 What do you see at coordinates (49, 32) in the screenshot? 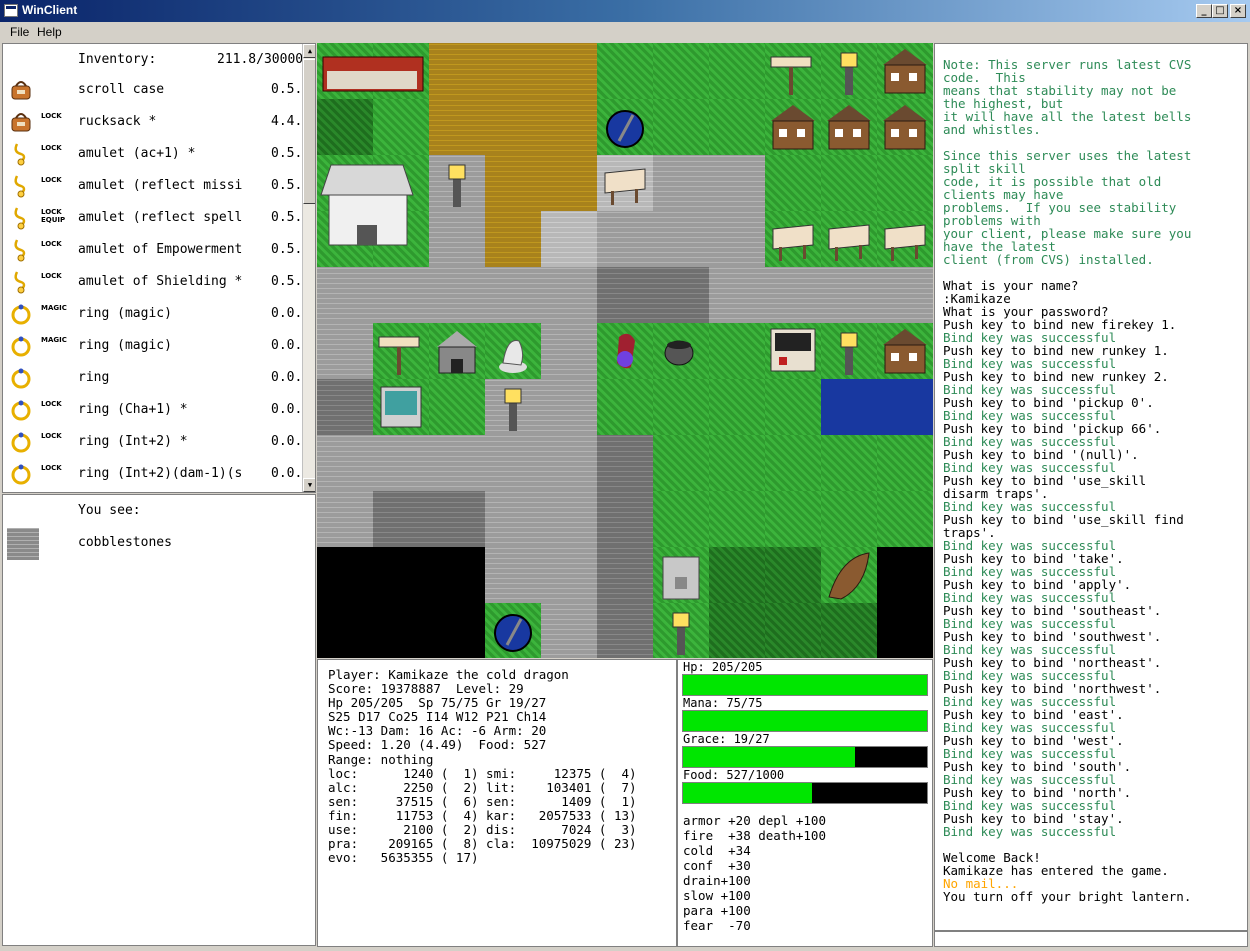
I see `menu-help: Help` at bounding box center [49, 32].